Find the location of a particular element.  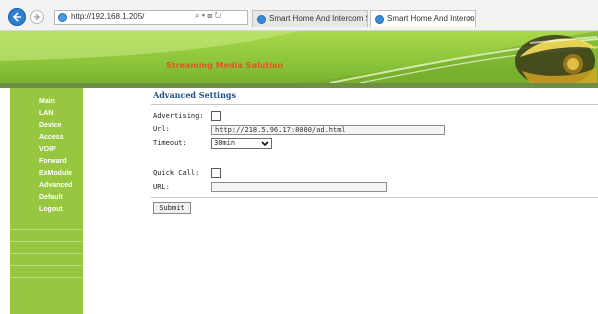

sidebar-item-label: Access is located at coordinates (51, 137).